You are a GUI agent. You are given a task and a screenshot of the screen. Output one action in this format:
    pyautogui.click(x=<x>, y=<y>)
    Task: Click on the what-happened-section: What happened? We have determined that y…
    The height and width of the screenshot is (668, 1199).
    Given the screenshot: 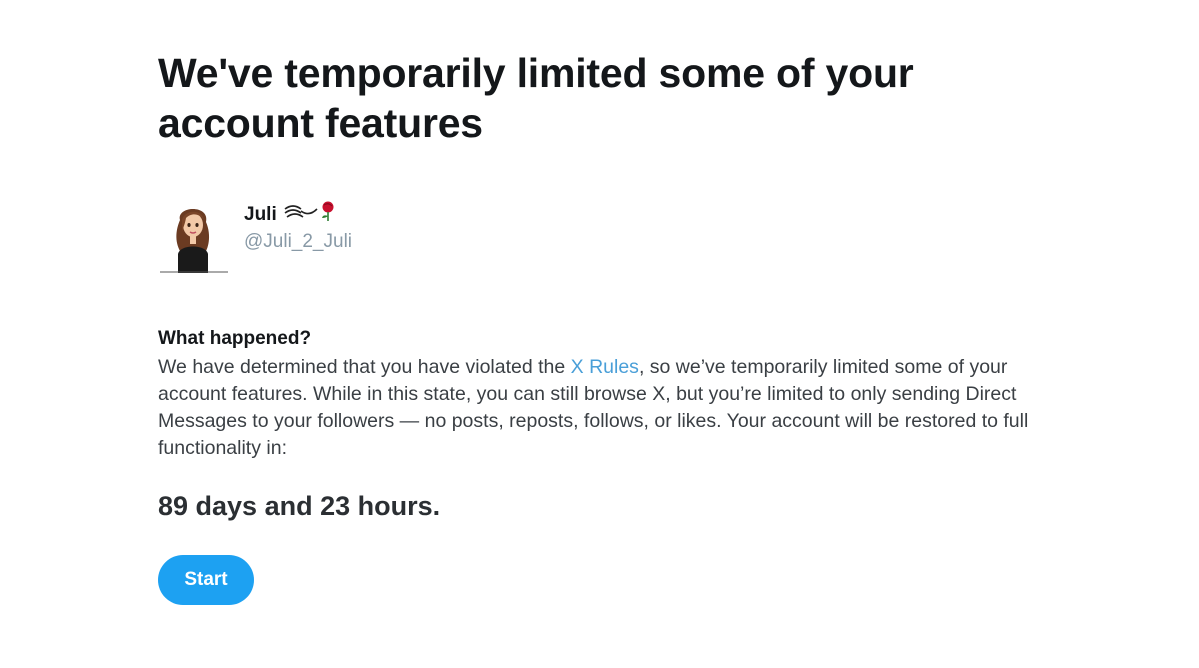 What is the action you would take?
    pyautogui.click(x=598, y=394)
    